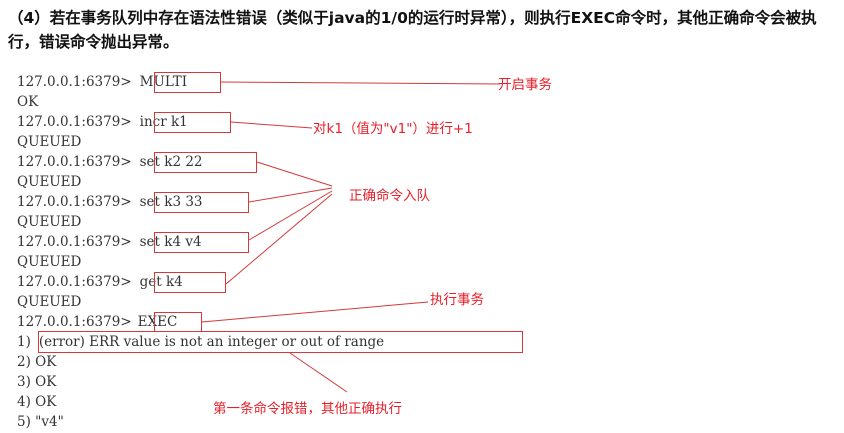 The image size is (844, 433). I want to click on annotation-first-error: 第一条命令报错，其他正确执行, so click(307, 409).